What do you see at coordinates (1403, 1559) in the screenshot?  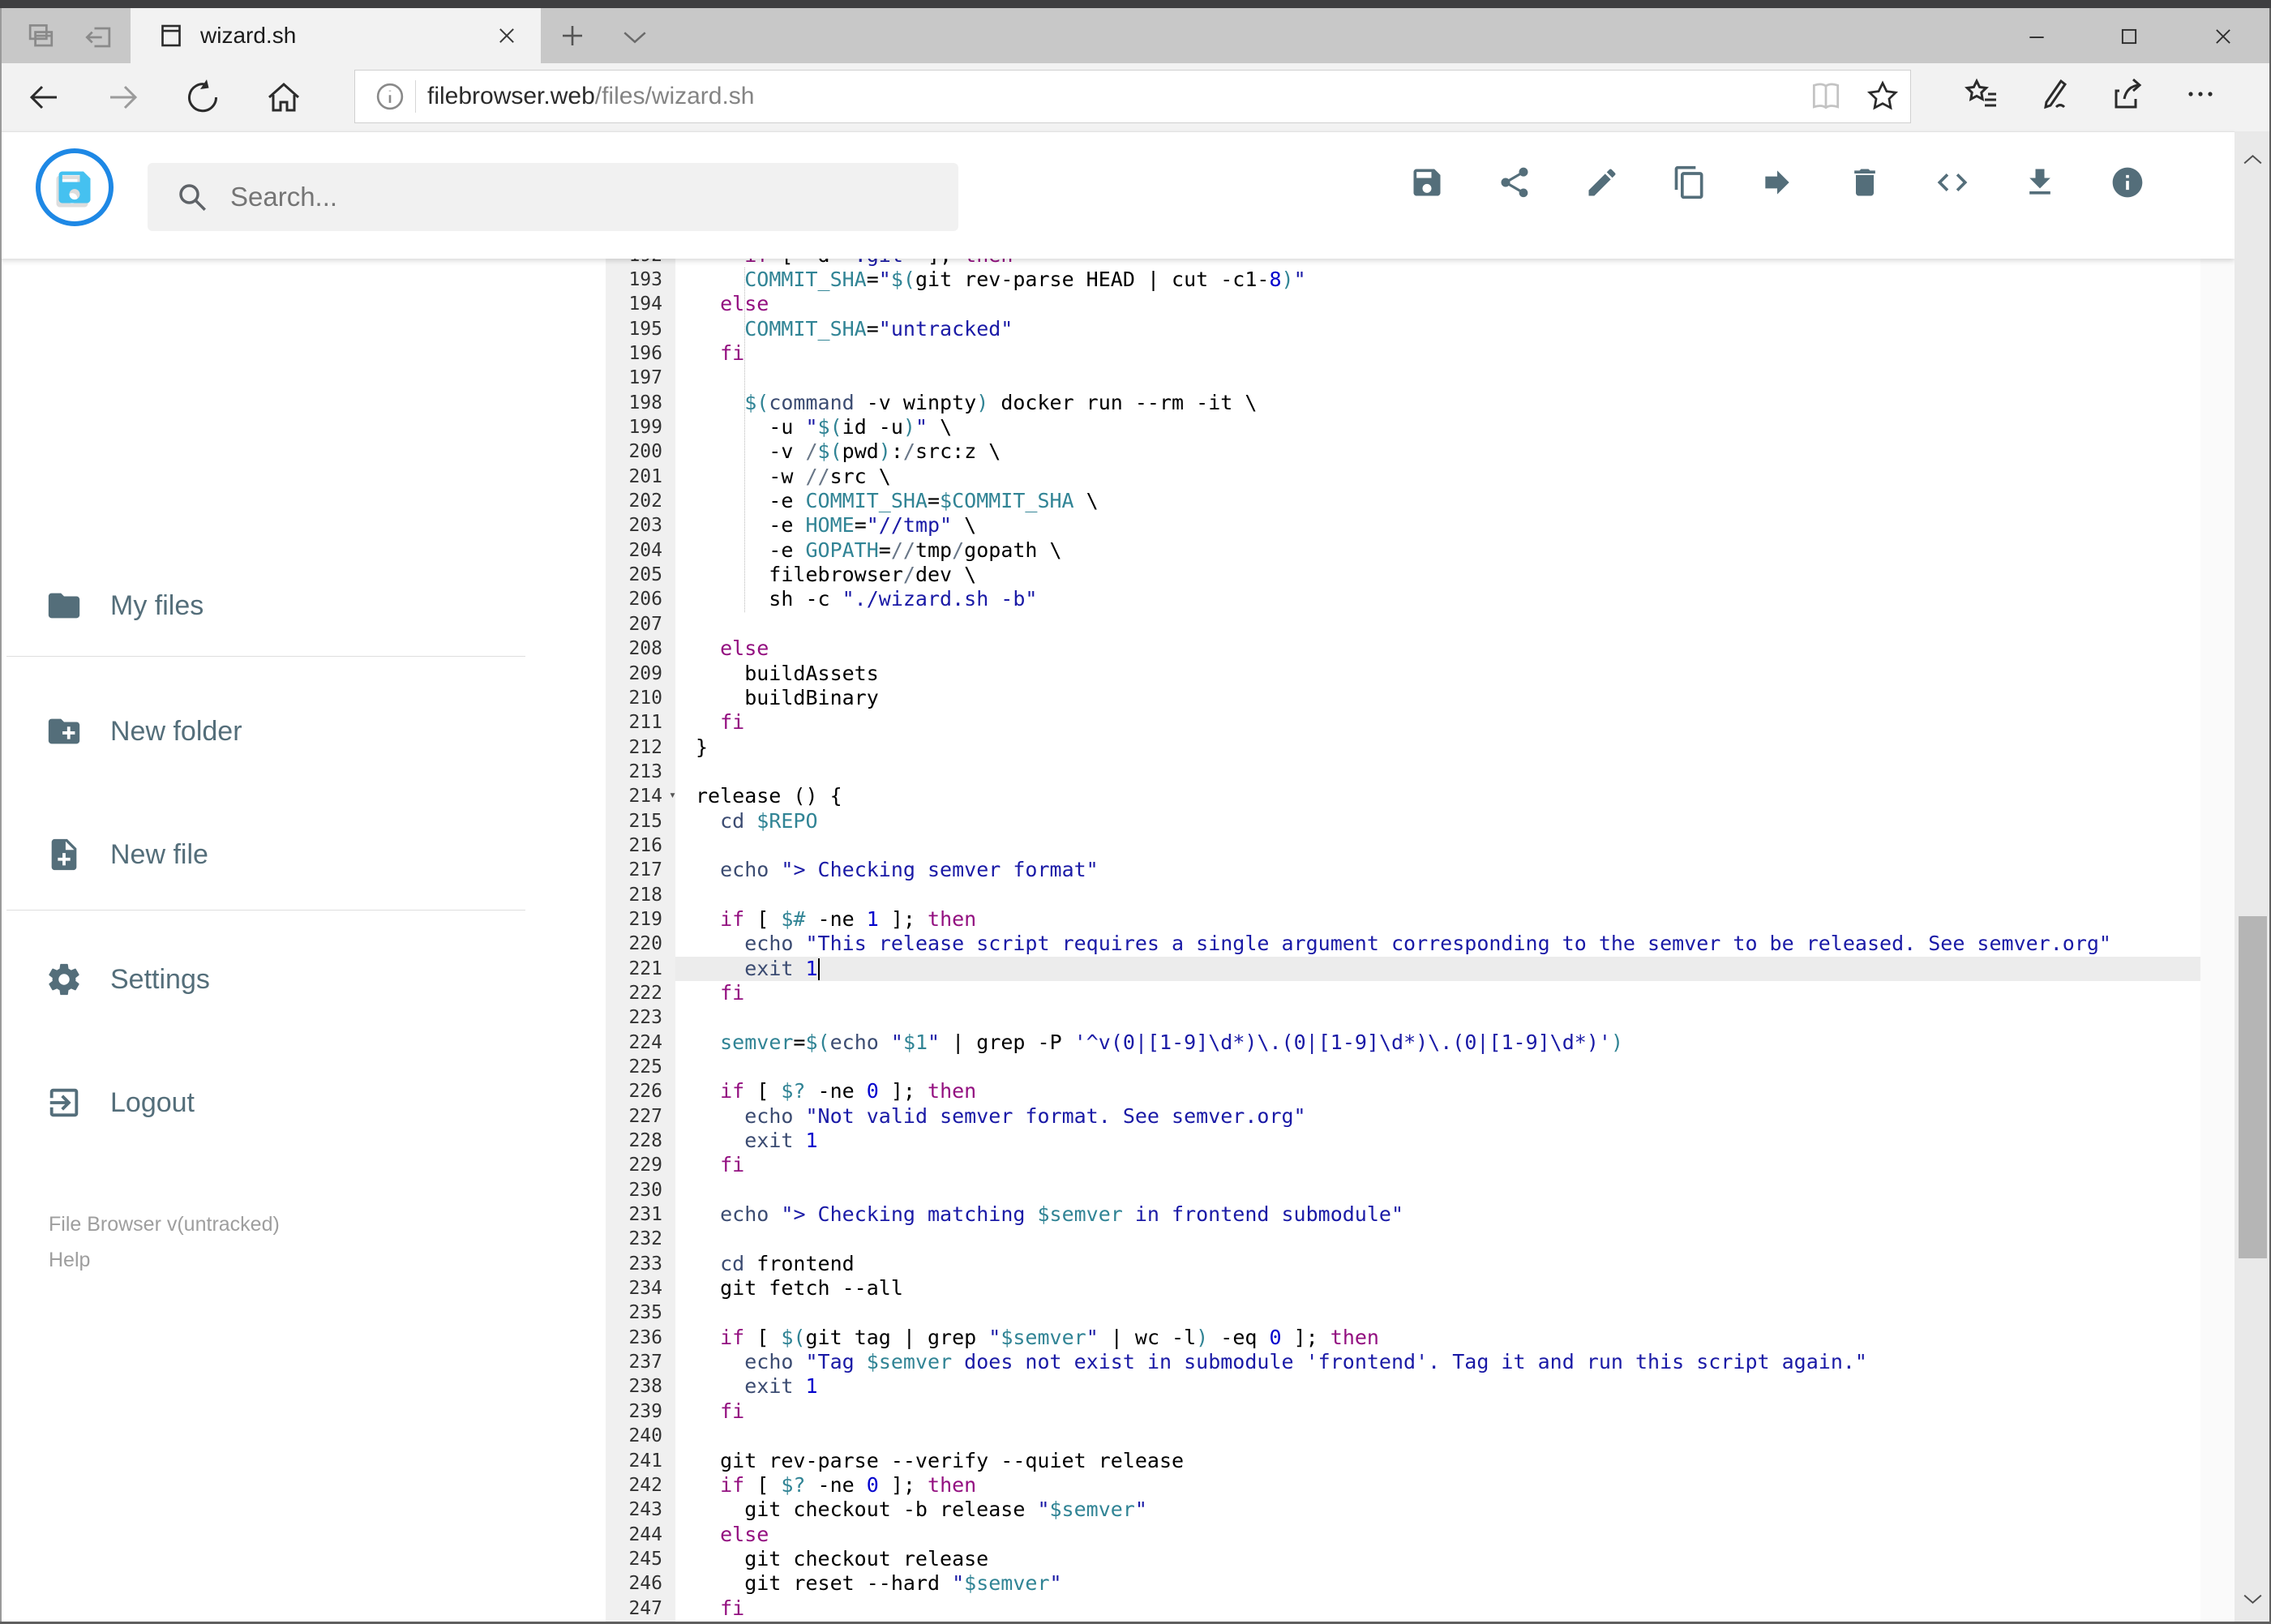 I see `code-line-245: 245 git checkout release` at bounding box center [1403, 1559].